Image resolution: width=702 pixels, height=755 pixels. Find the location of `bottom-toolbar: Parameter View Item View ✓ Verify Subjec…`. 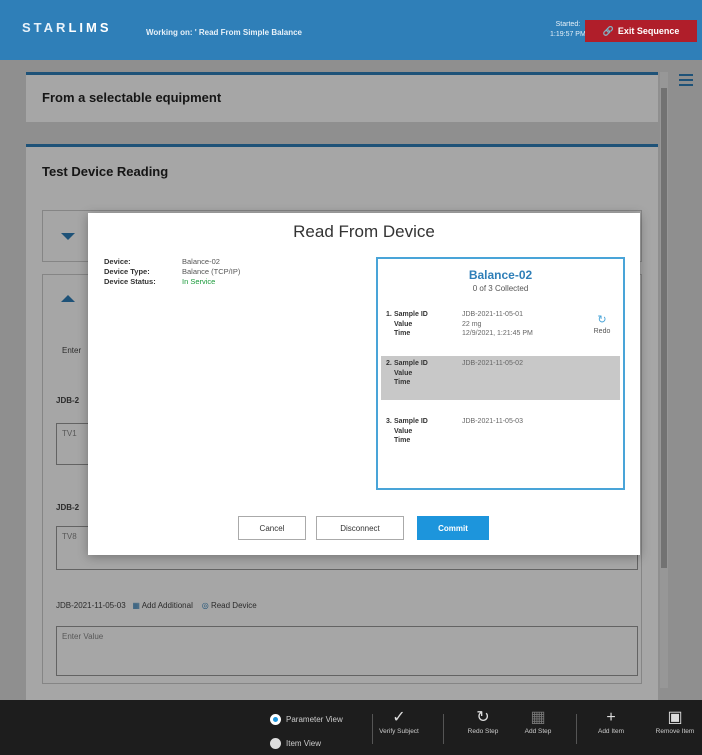

bottom-toolbar: Parameter View Item View ✓ Verify Subjec… is located at coordinates (351, 727).